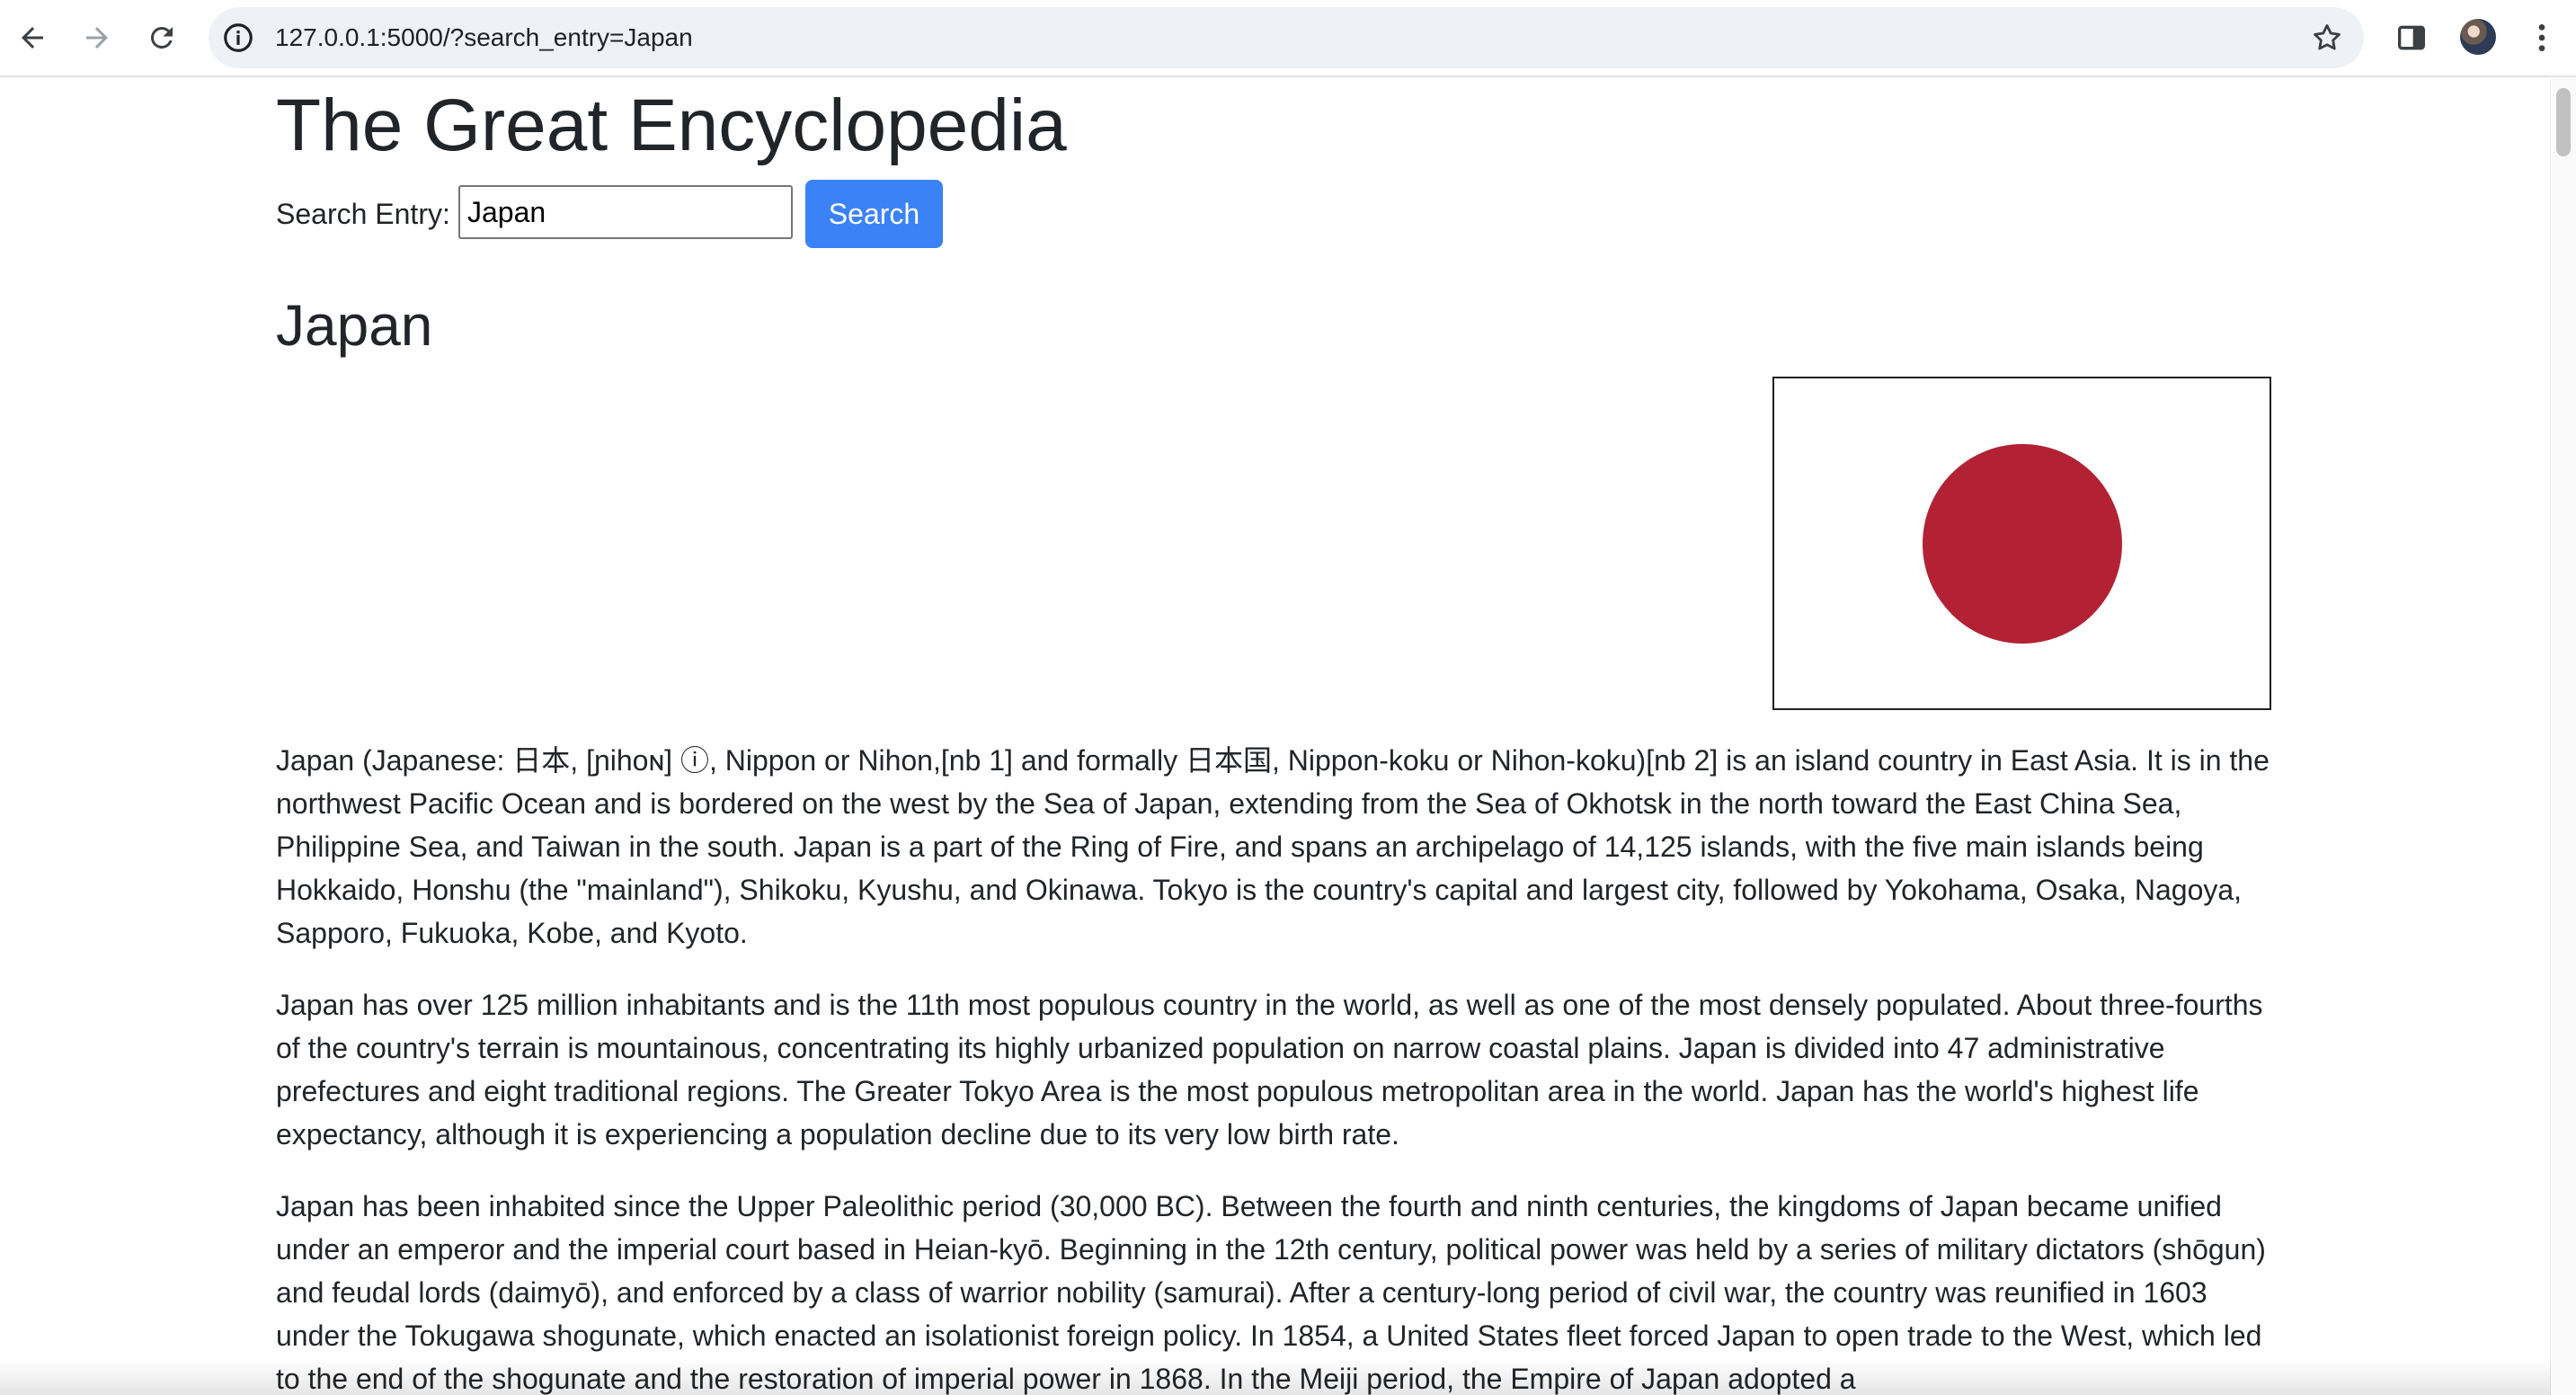 The image size is (2576, 1395). I want to click on search-label: Search Entry:, so click(363, 214).